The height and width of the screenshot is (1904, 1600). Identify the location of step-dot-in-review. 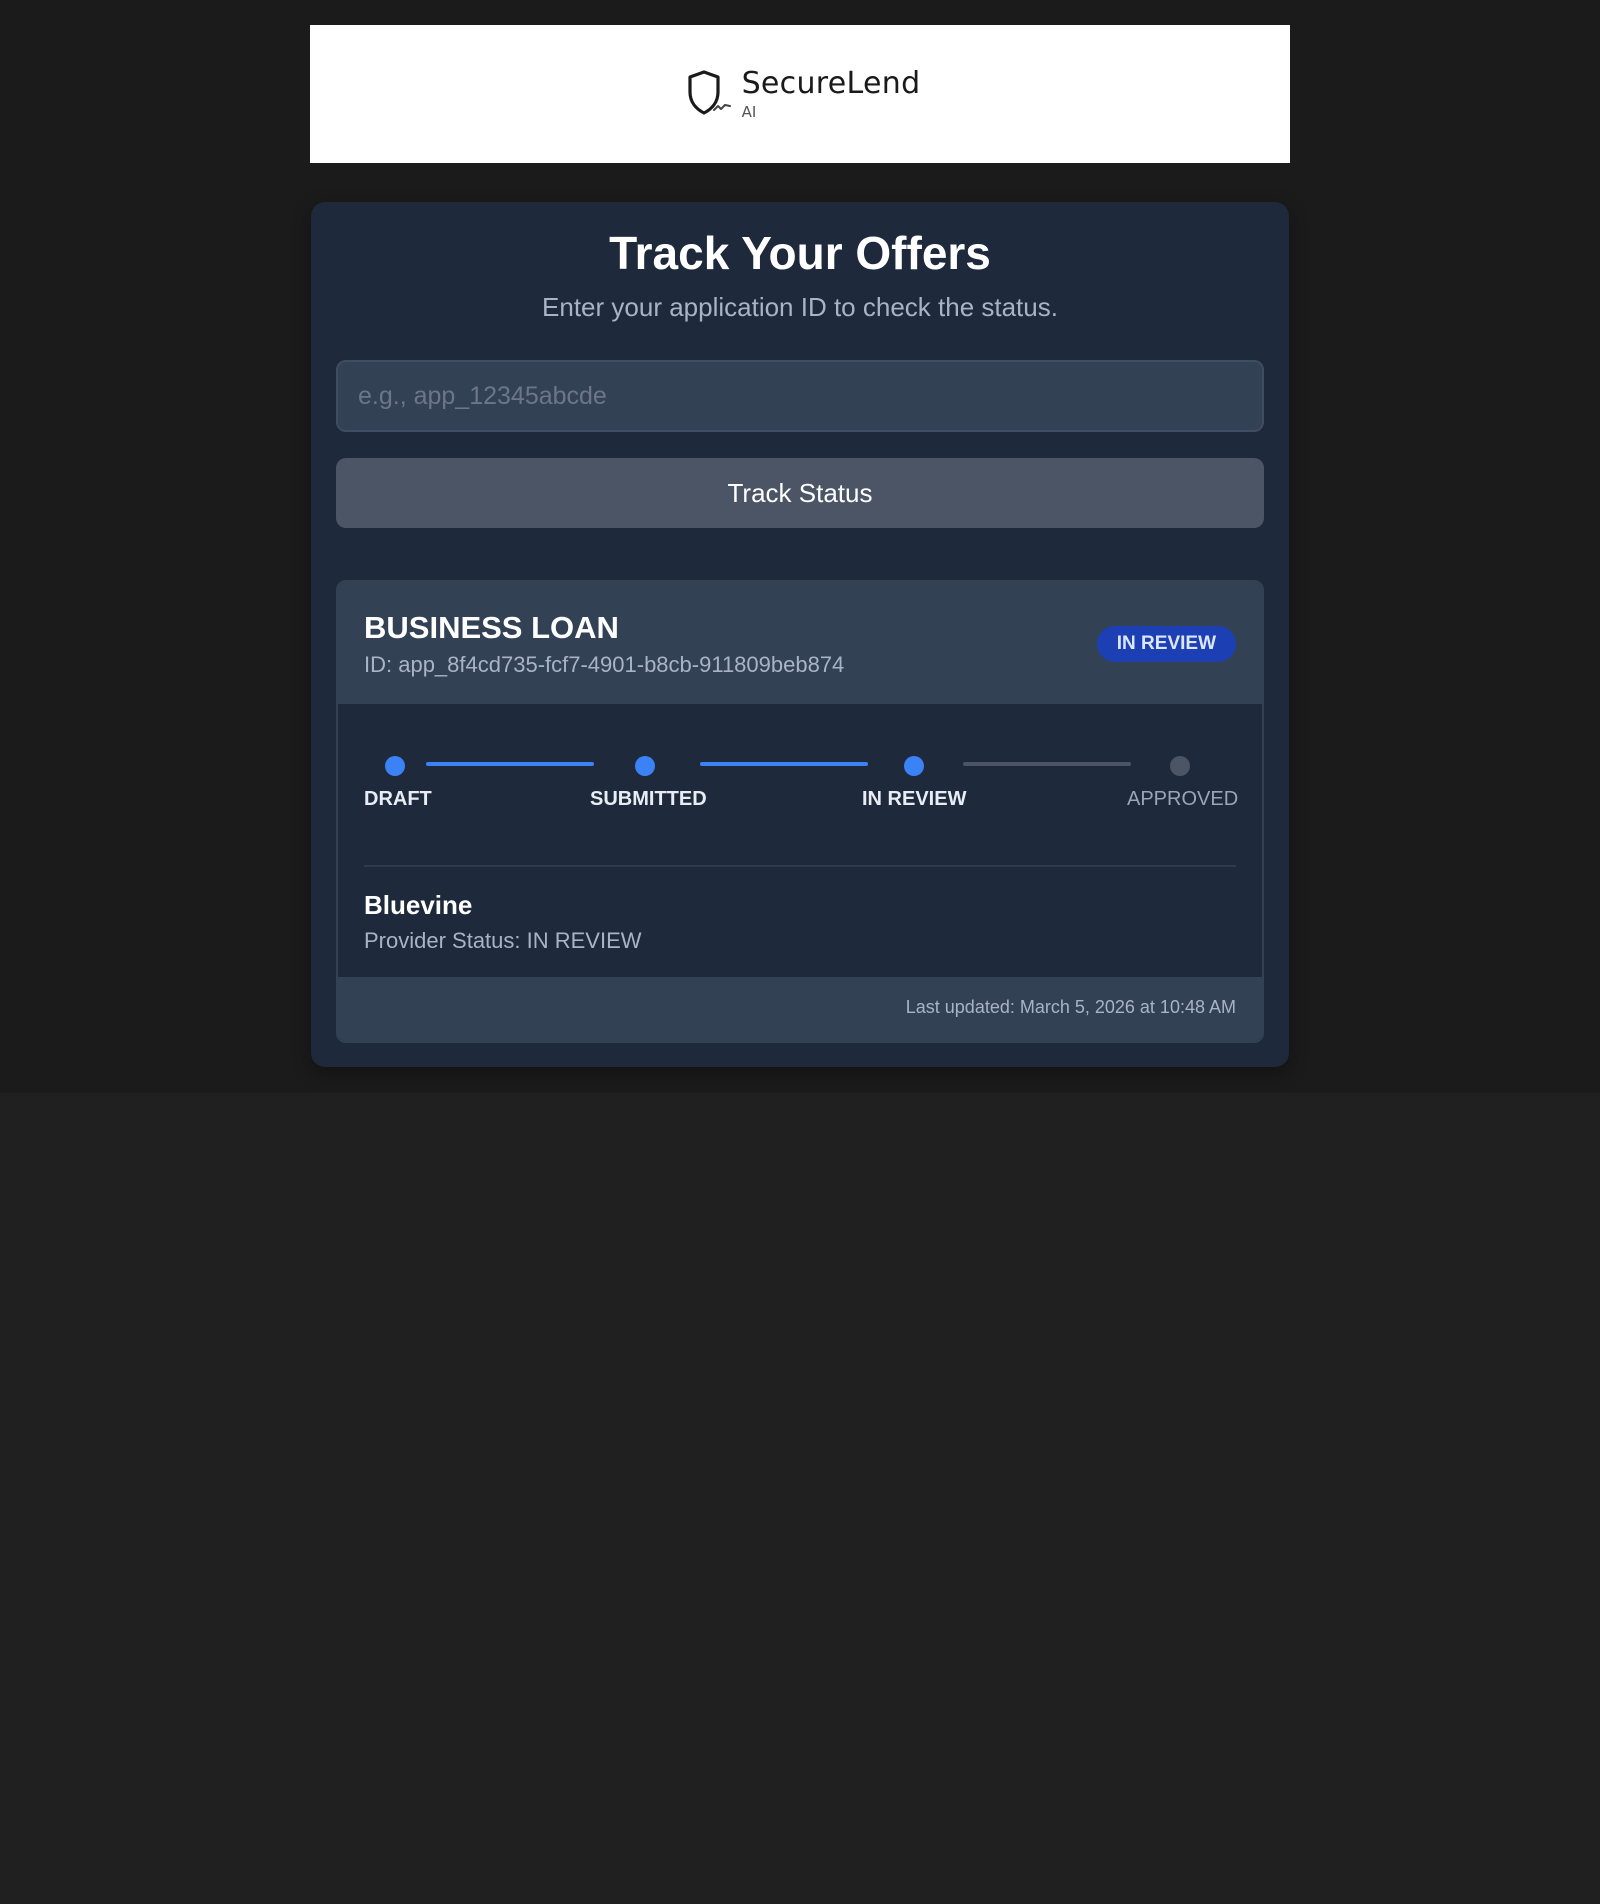
(914, 766).